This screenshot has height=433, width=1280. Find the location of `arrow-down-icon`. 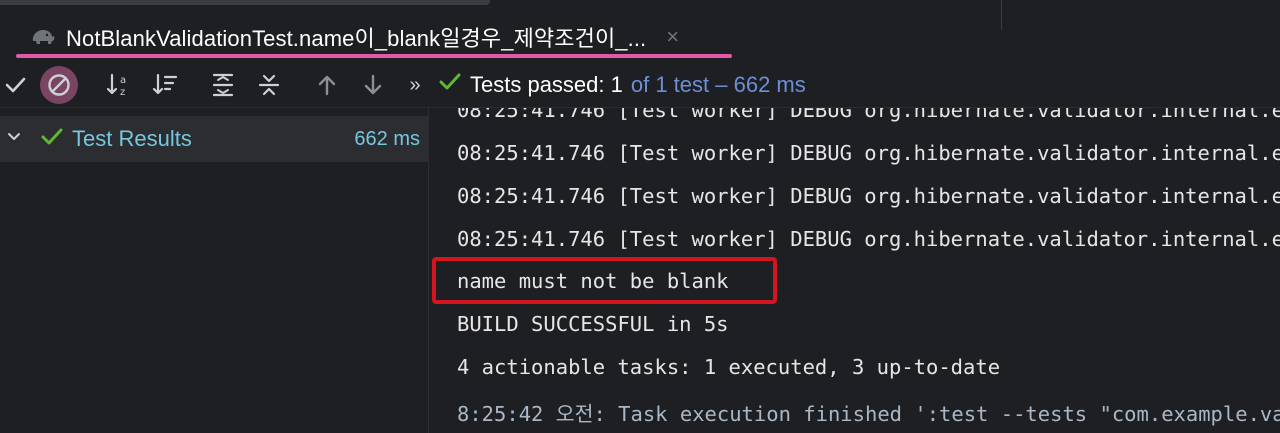

arrow-down-icon is located at coordinates (373, 85).